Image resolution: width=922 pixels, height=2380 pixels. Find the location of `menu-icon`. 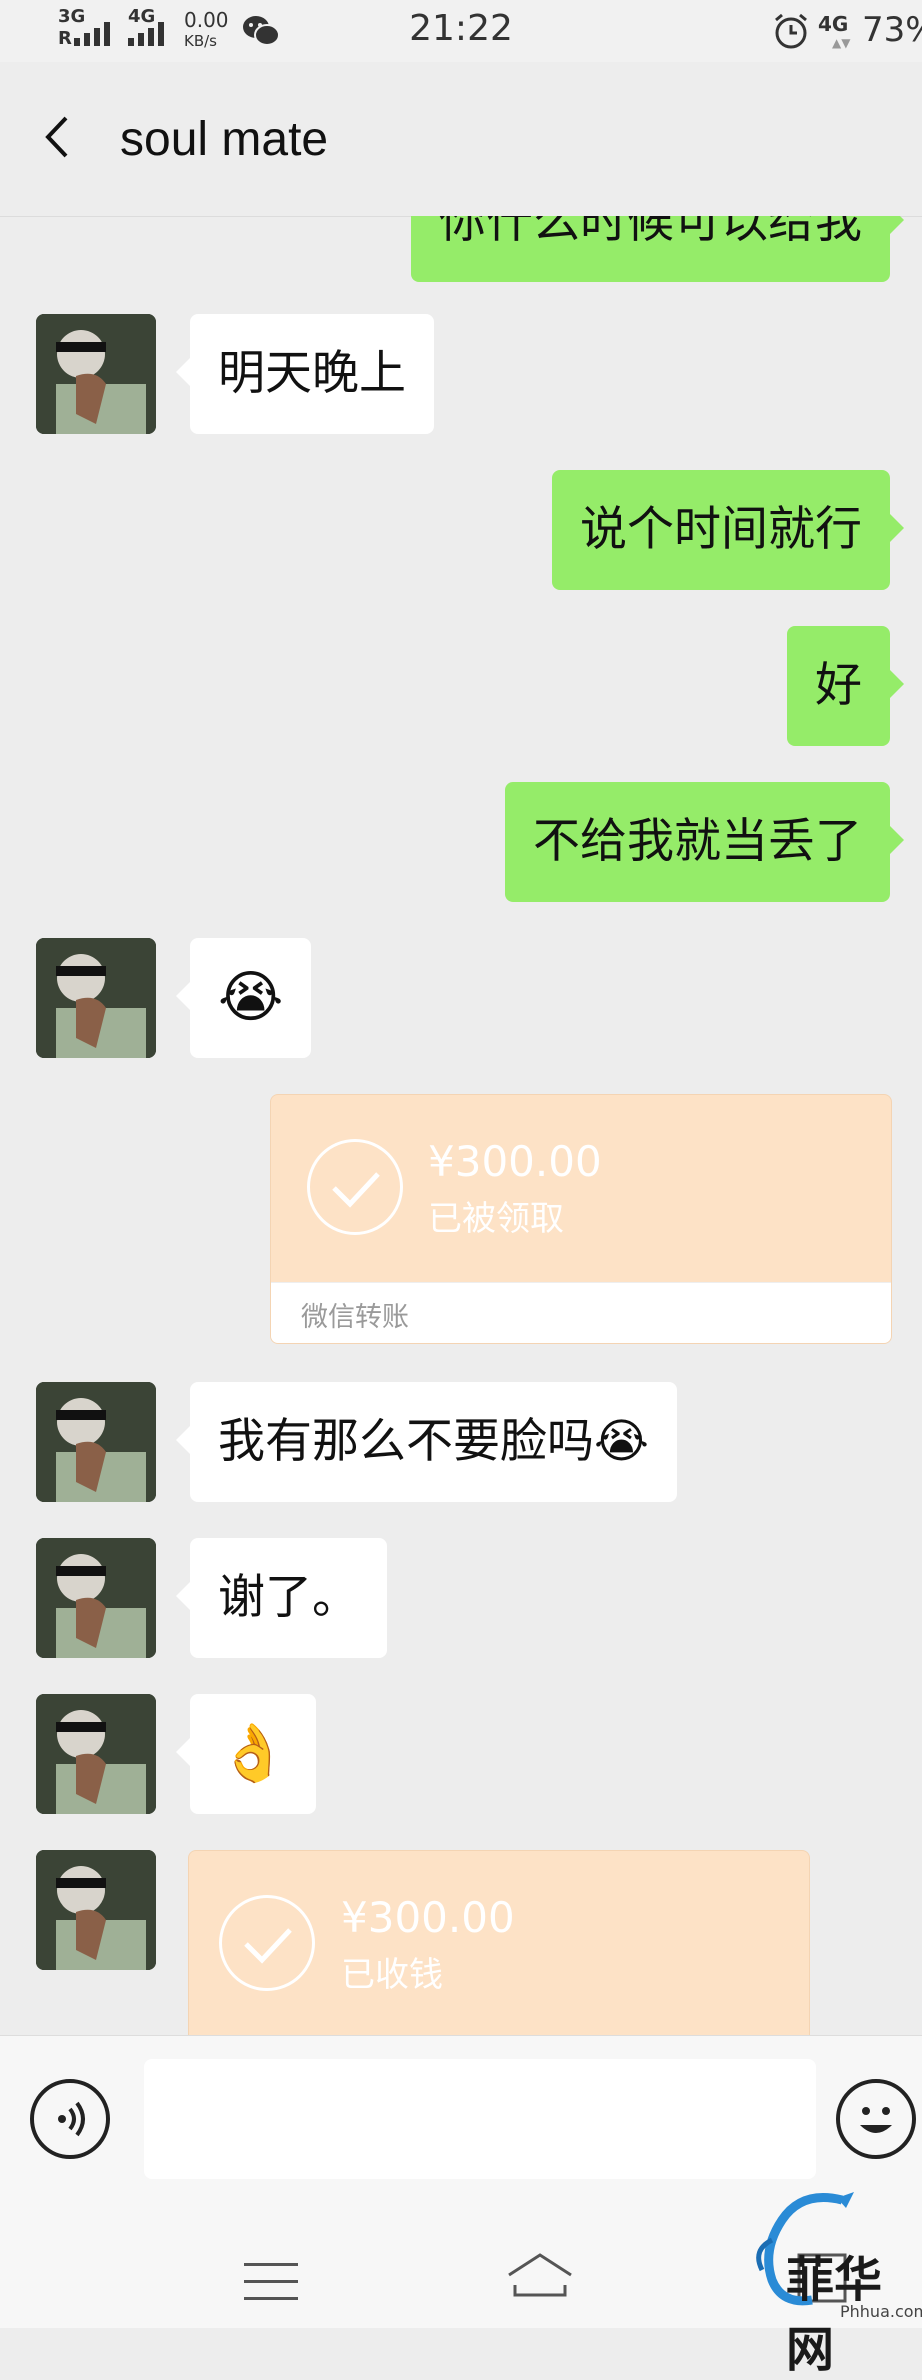

menu-icon is located at coordinates (271, 2282).